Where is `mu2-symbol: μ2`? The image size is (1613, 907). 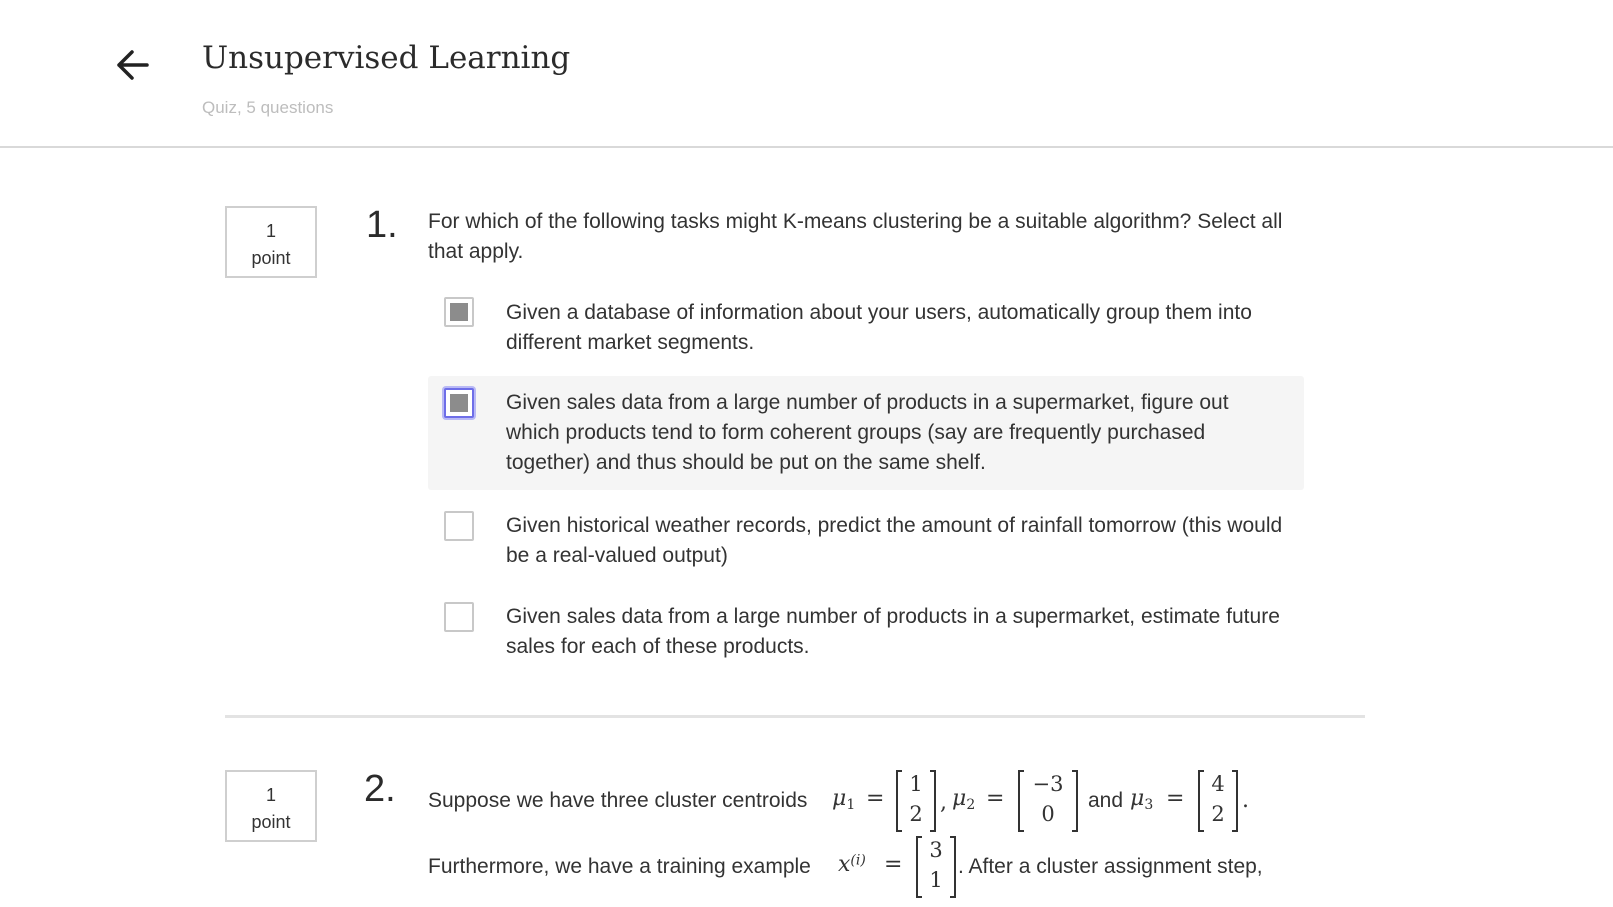 mu2-symbol: μ2 is located at coordinates (964, 800).